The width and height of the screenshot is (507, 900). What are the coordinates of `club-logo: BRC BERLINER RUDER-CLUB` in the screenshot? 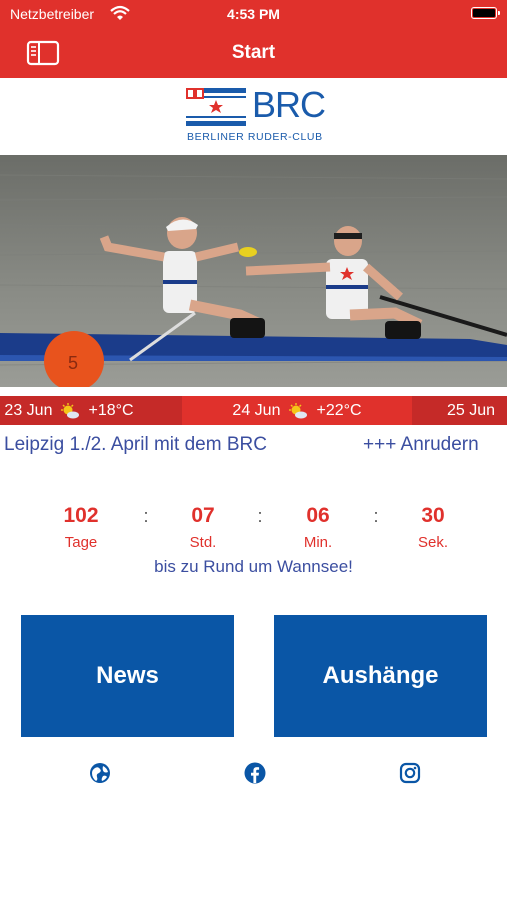 It's located at (253, 116).